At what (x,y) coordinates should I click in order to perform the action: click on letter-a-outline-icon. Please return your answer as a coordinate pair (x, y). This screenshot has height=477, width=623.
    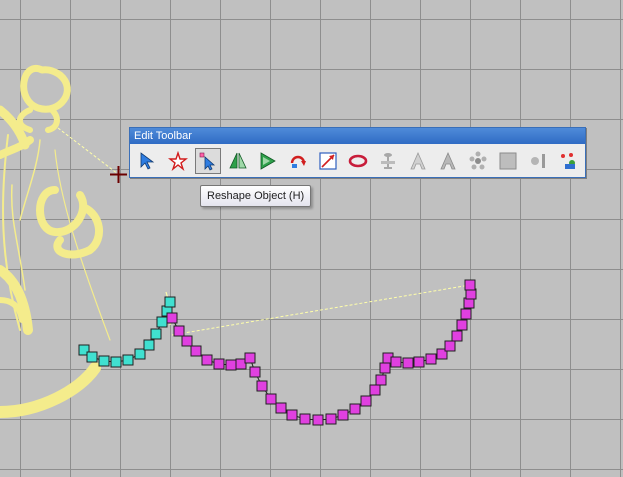
    Looking at the image, I should click on (418, 161).